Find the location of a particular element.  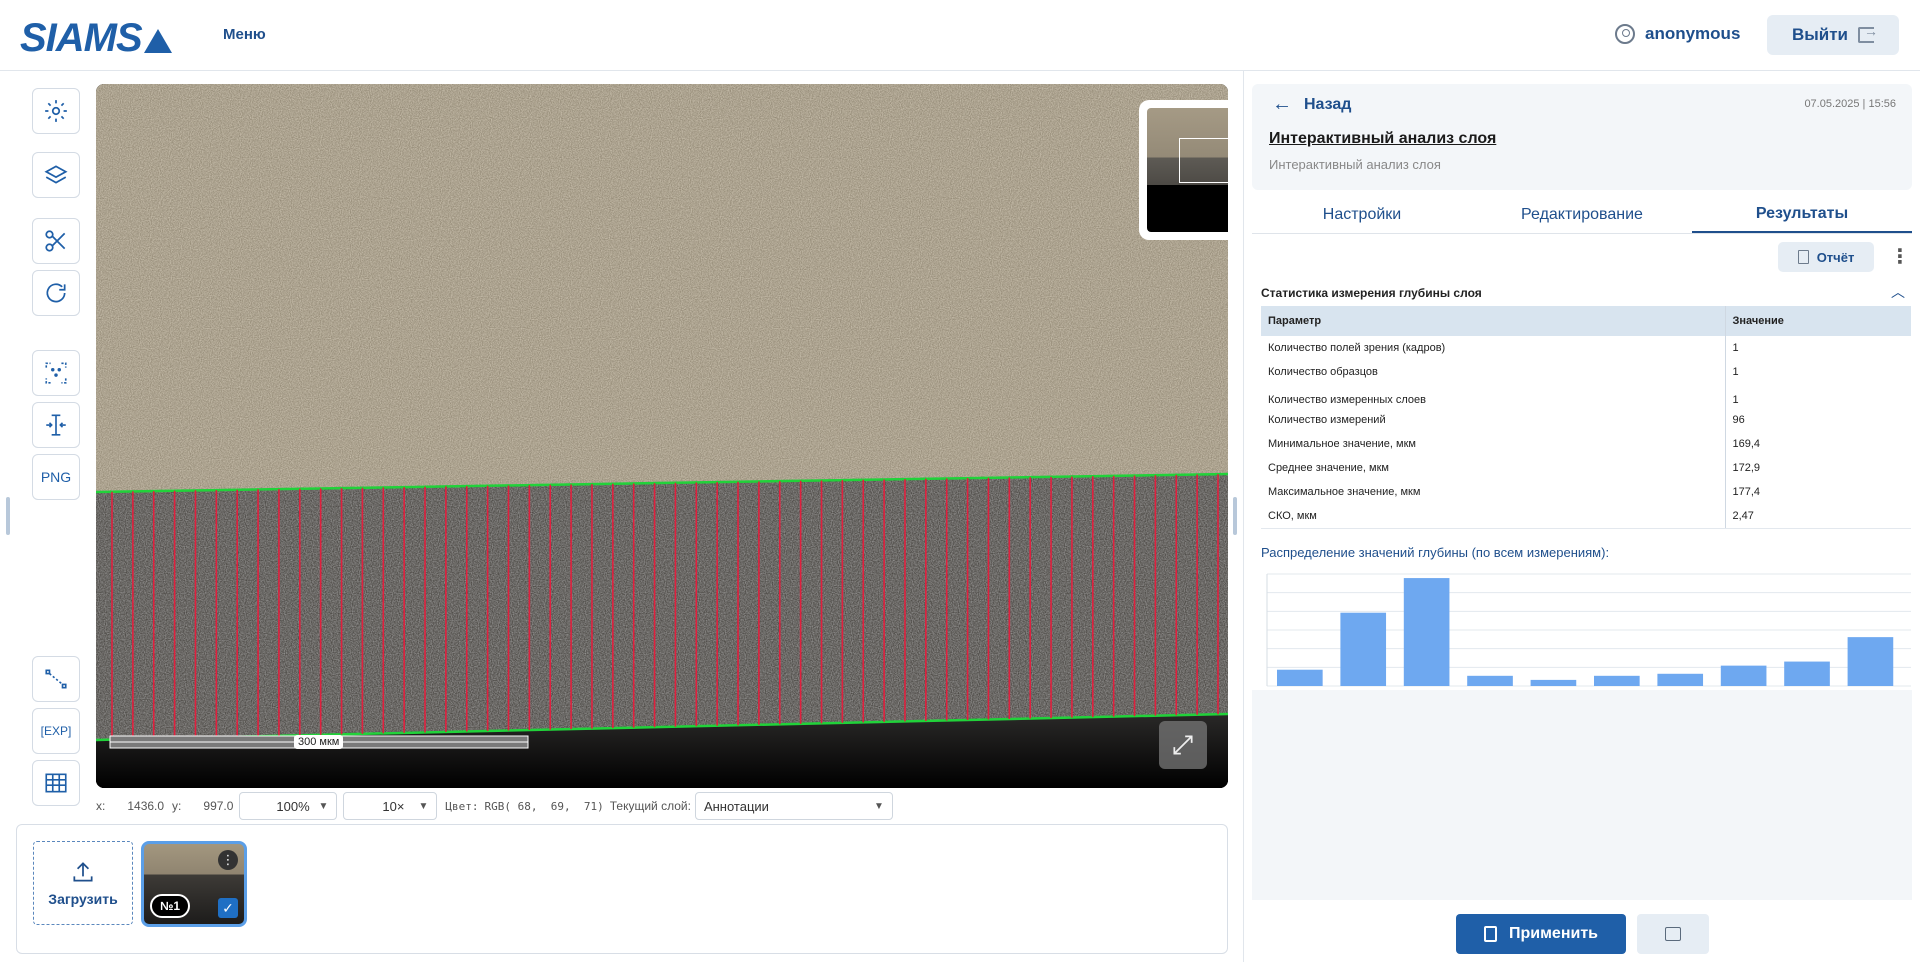

report-button: Отчёт is located at coordinates (1826, 257).